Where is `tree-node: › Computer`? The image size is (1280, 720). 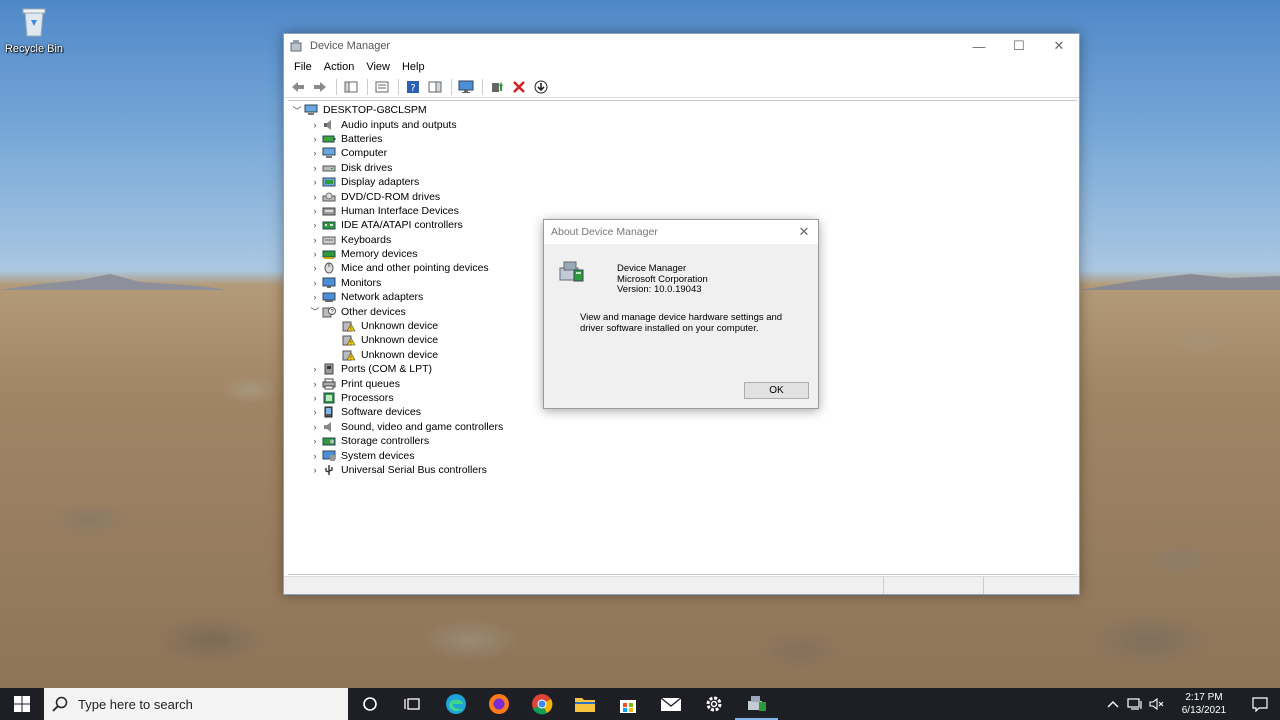
tree-node: › Computer is located at coordinates (682, 153).